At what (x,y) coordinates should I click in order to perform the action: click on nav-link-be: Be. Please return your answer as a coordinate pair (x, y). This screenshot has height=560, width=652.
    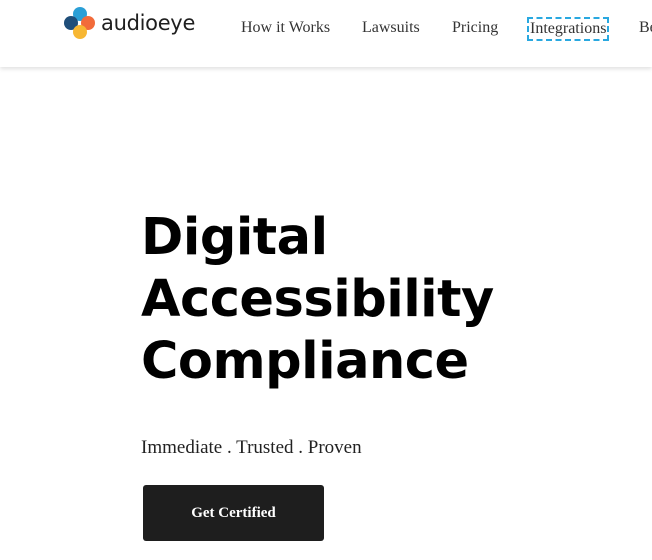
    Looking at the image, I should click on (645, 28).